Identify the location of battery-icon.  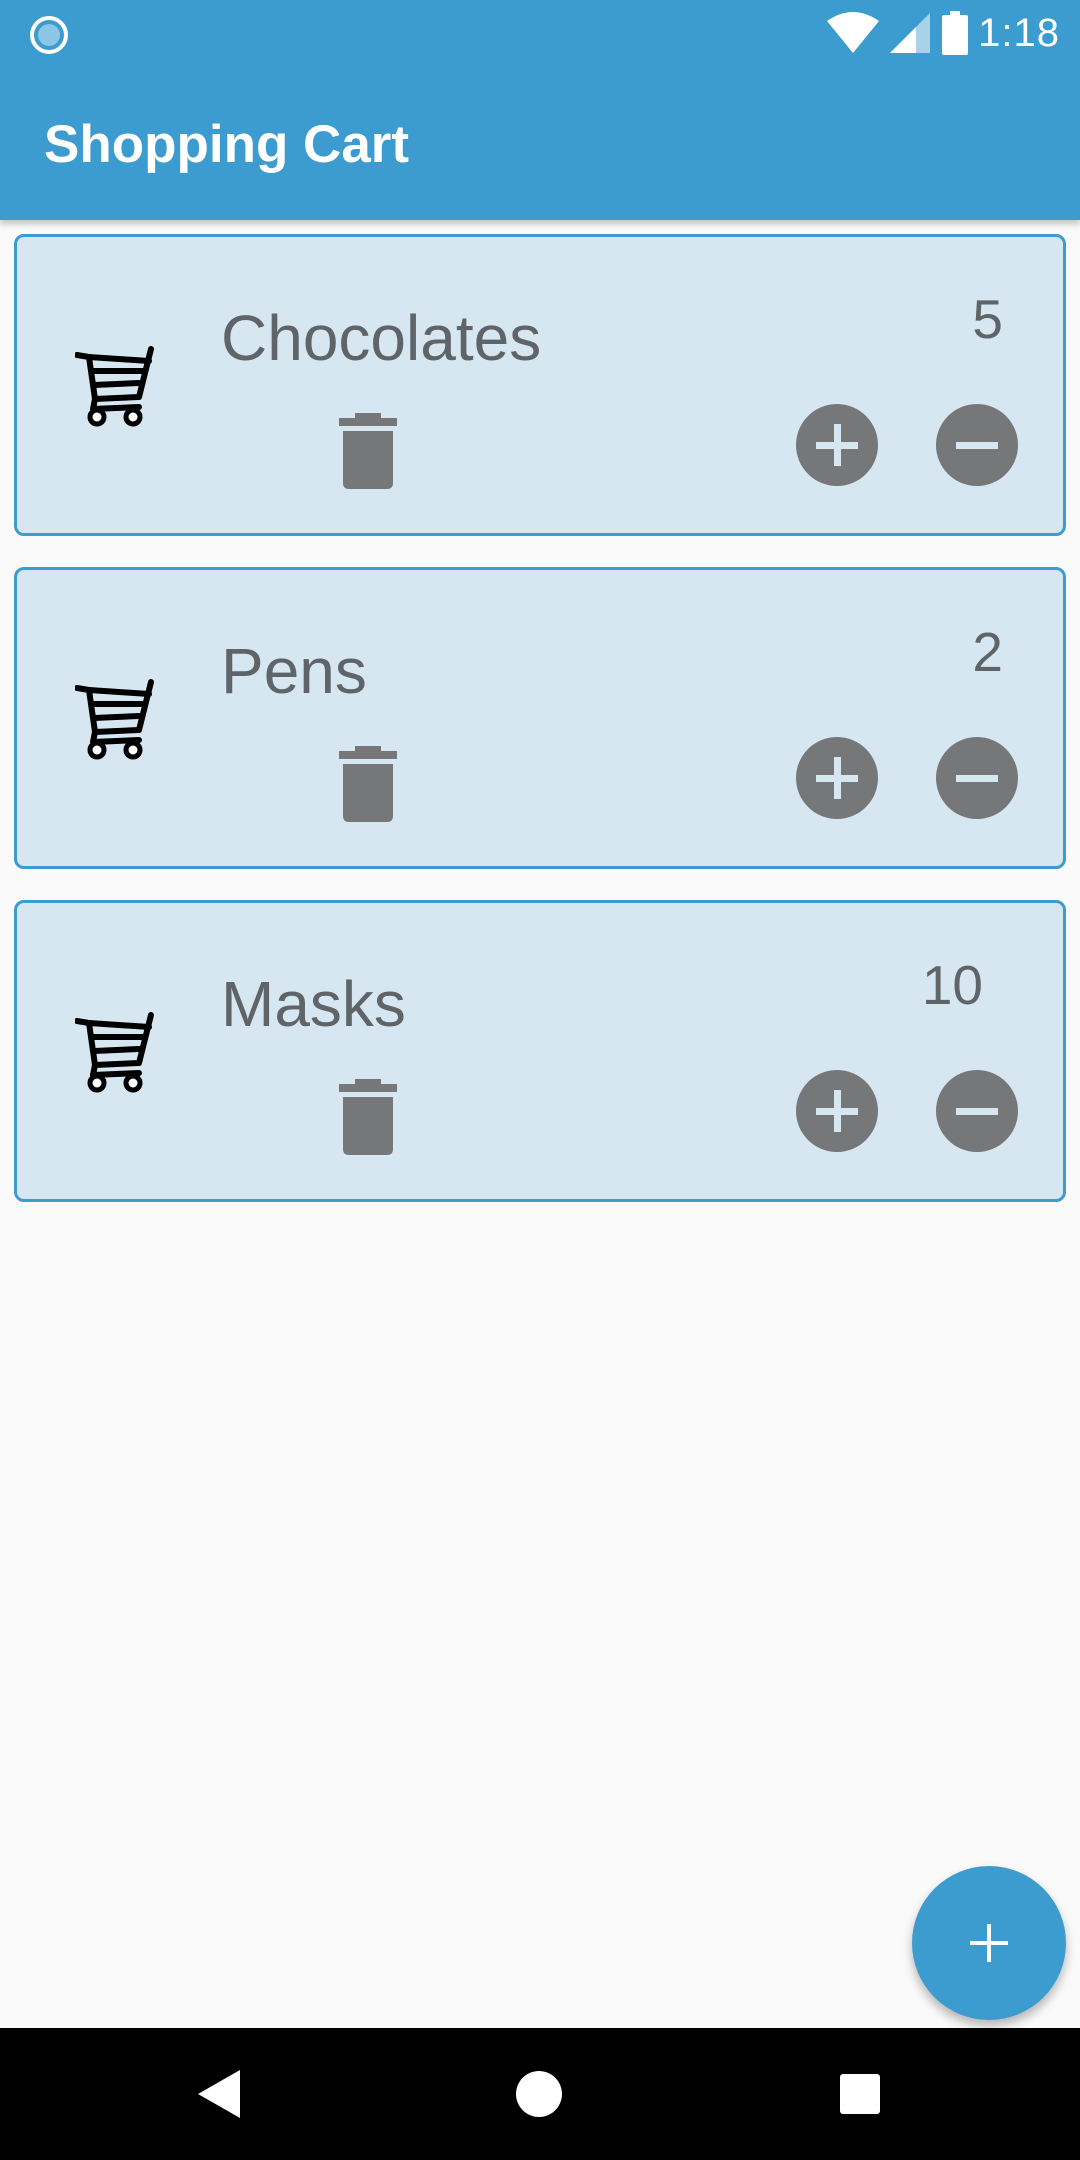
(955, 33).